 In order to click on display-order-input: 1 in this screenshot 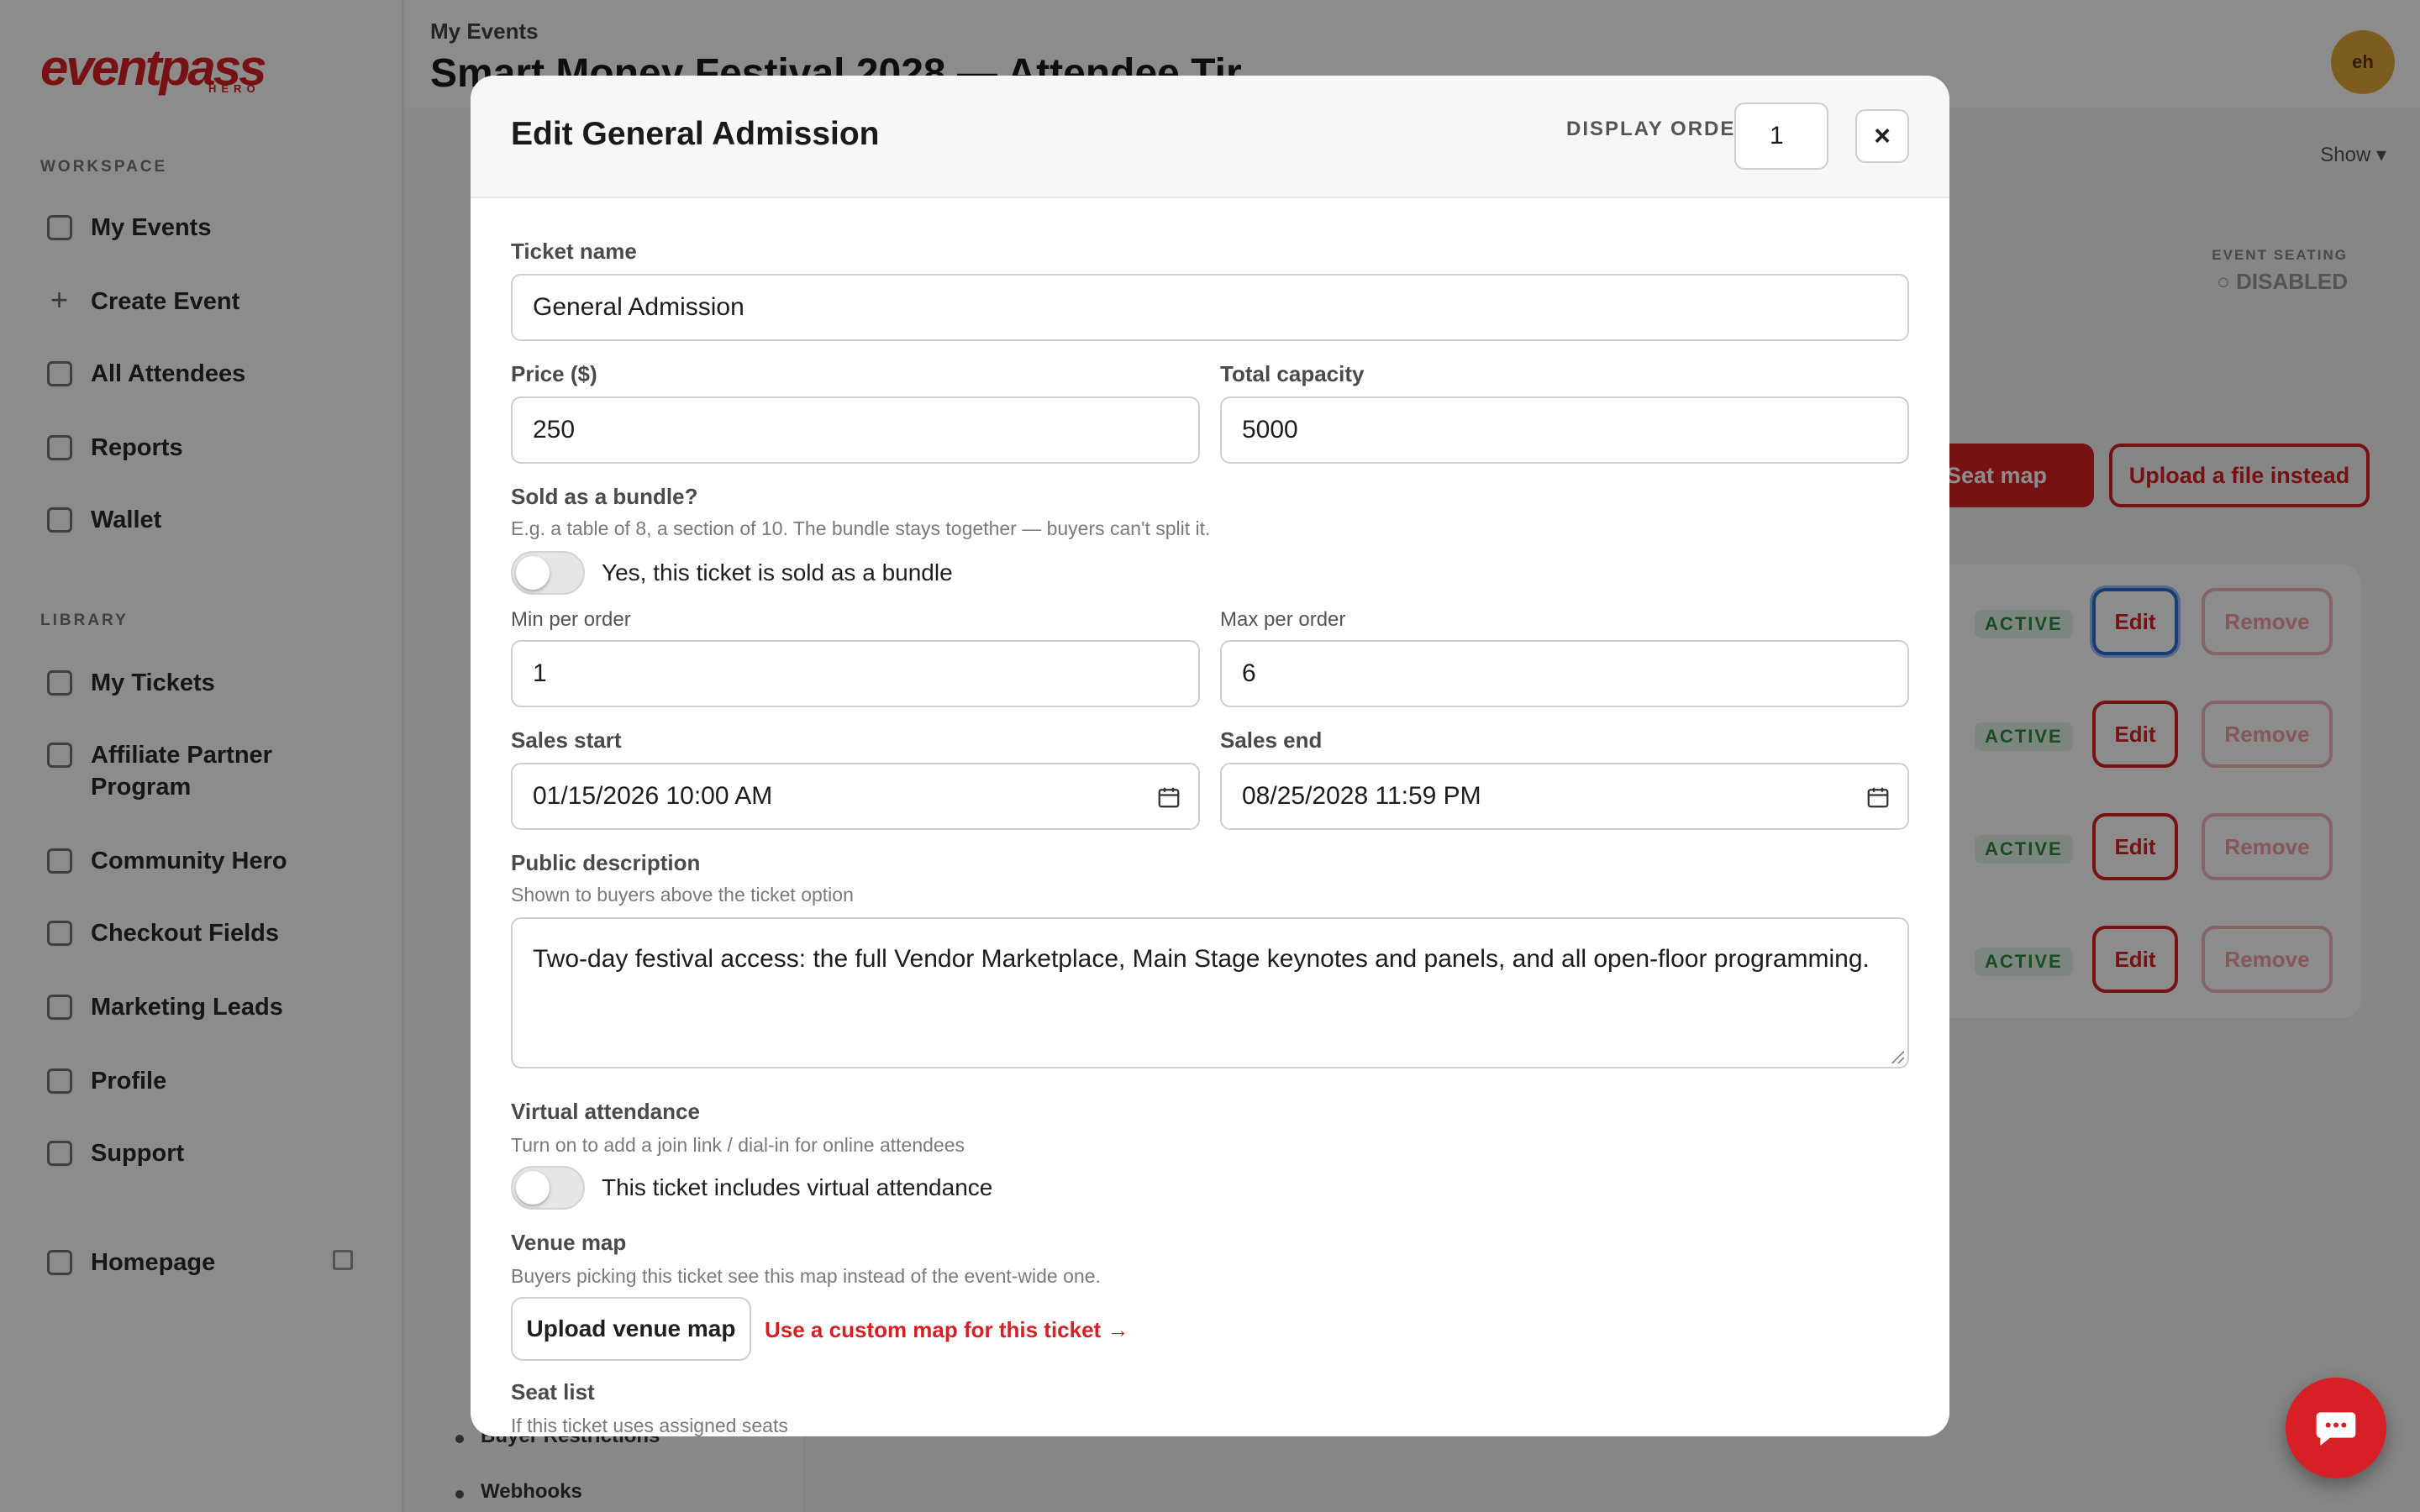, I will do `click(1781, 136)`.